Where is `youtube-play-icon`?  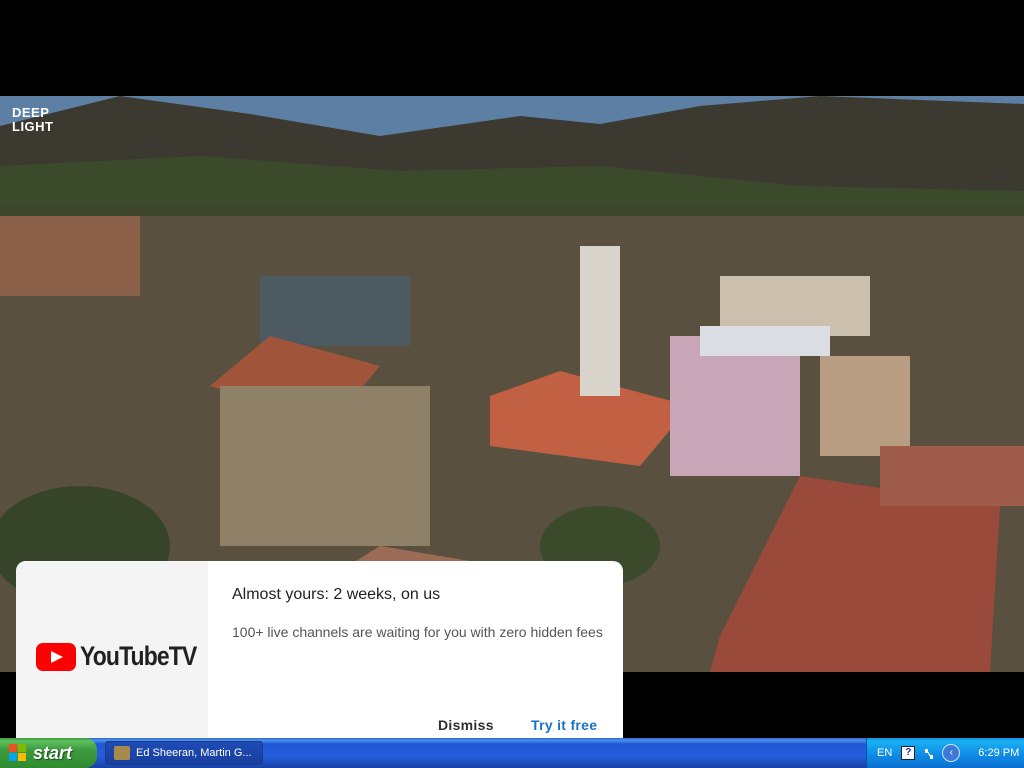 youtube-play-icon is located at coordinates (56, 656).